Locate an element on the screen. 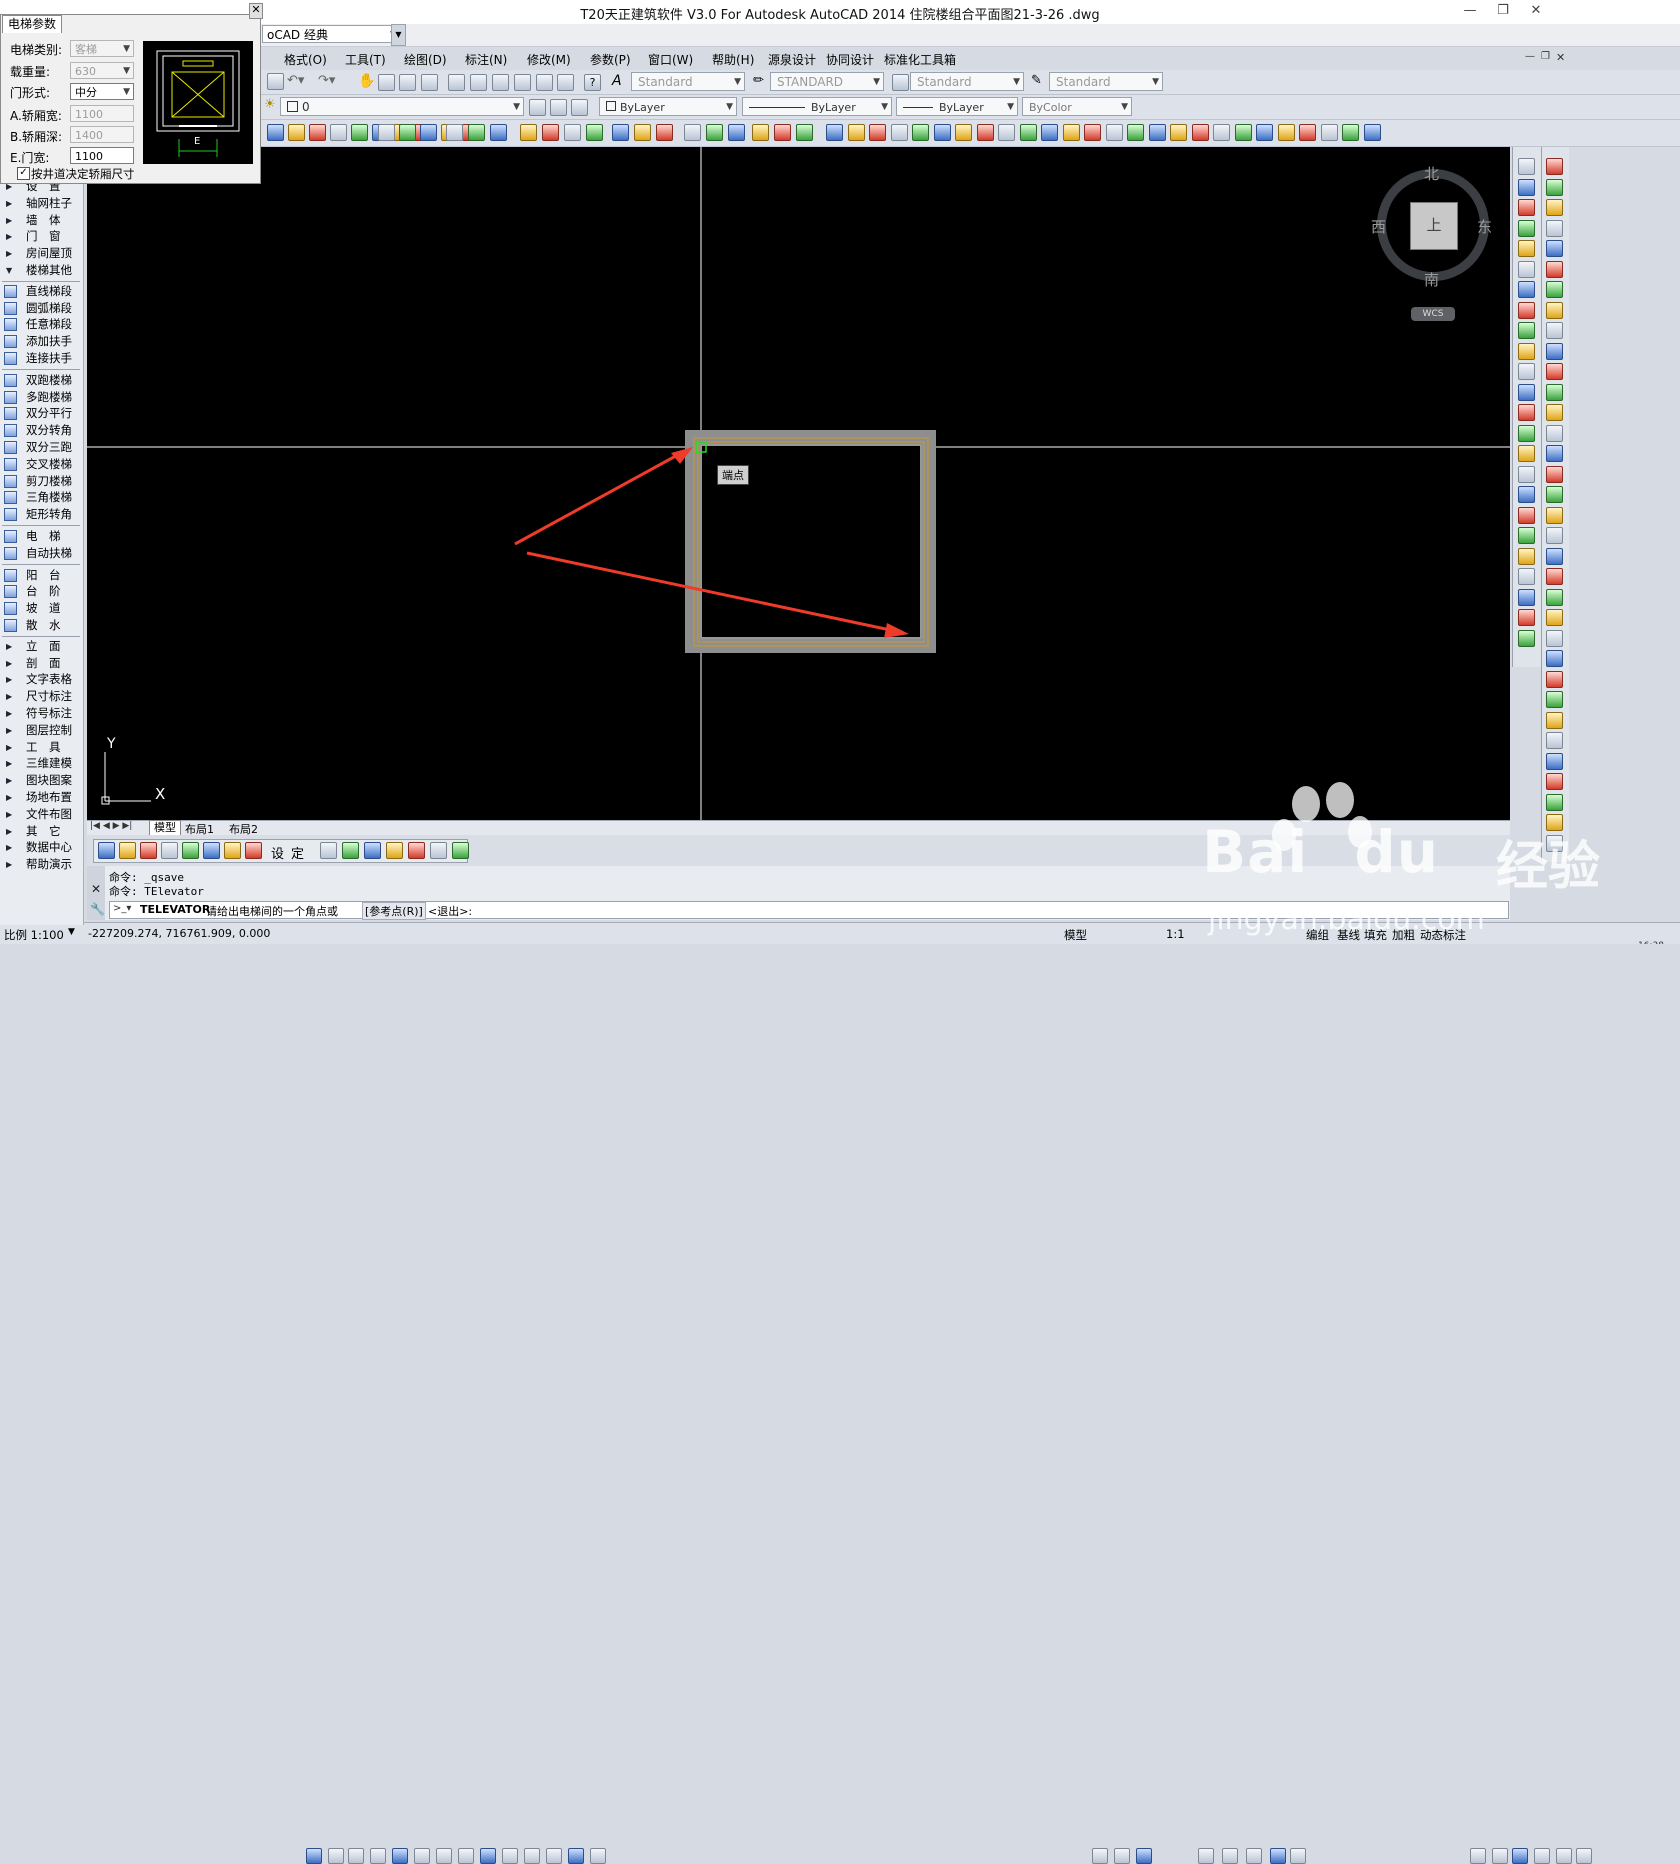 This screenshot has height=1864, width=1680. tianzheng-tool-2-icon is located at coordinates (127, 850).